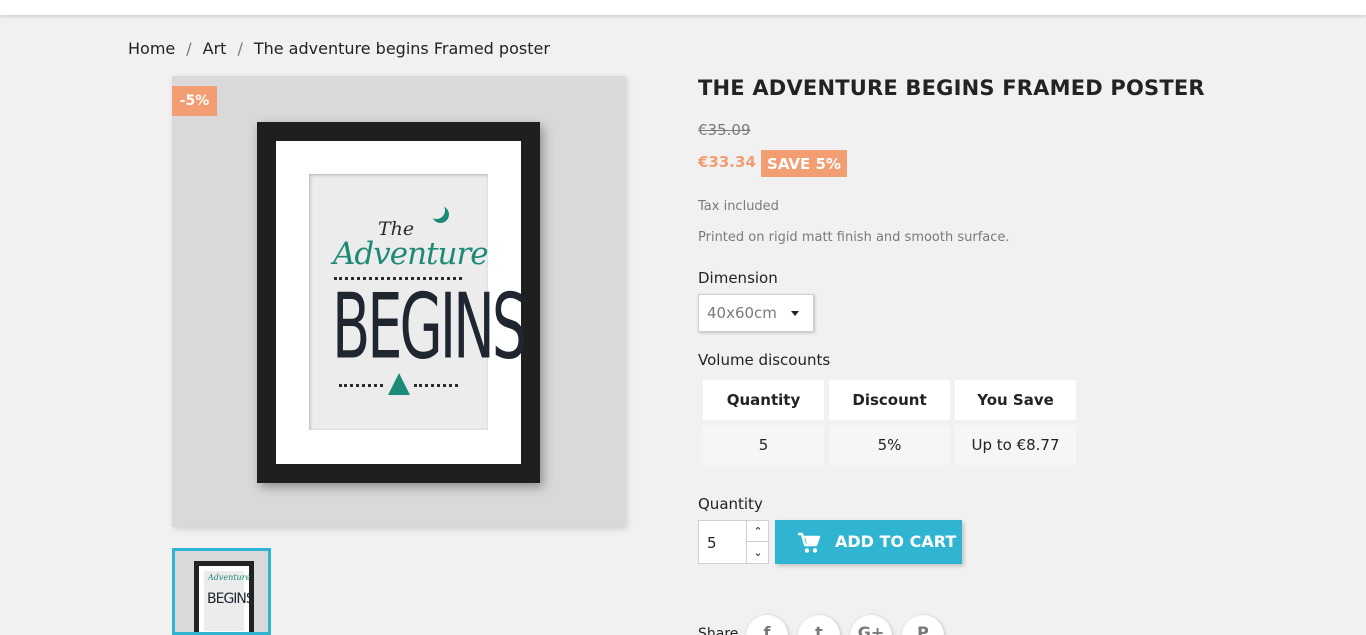  What do you see at coordinates (804, 163) in the screenshot?
I see `save-badge: SAVE 5%` at bounding box center [804, 163].